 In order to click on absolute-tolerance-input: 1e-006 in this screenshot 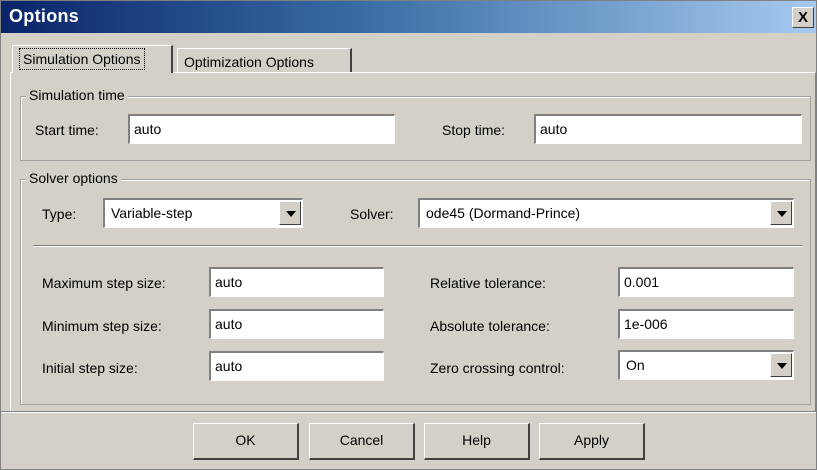, I will do `click(706, 324)`.